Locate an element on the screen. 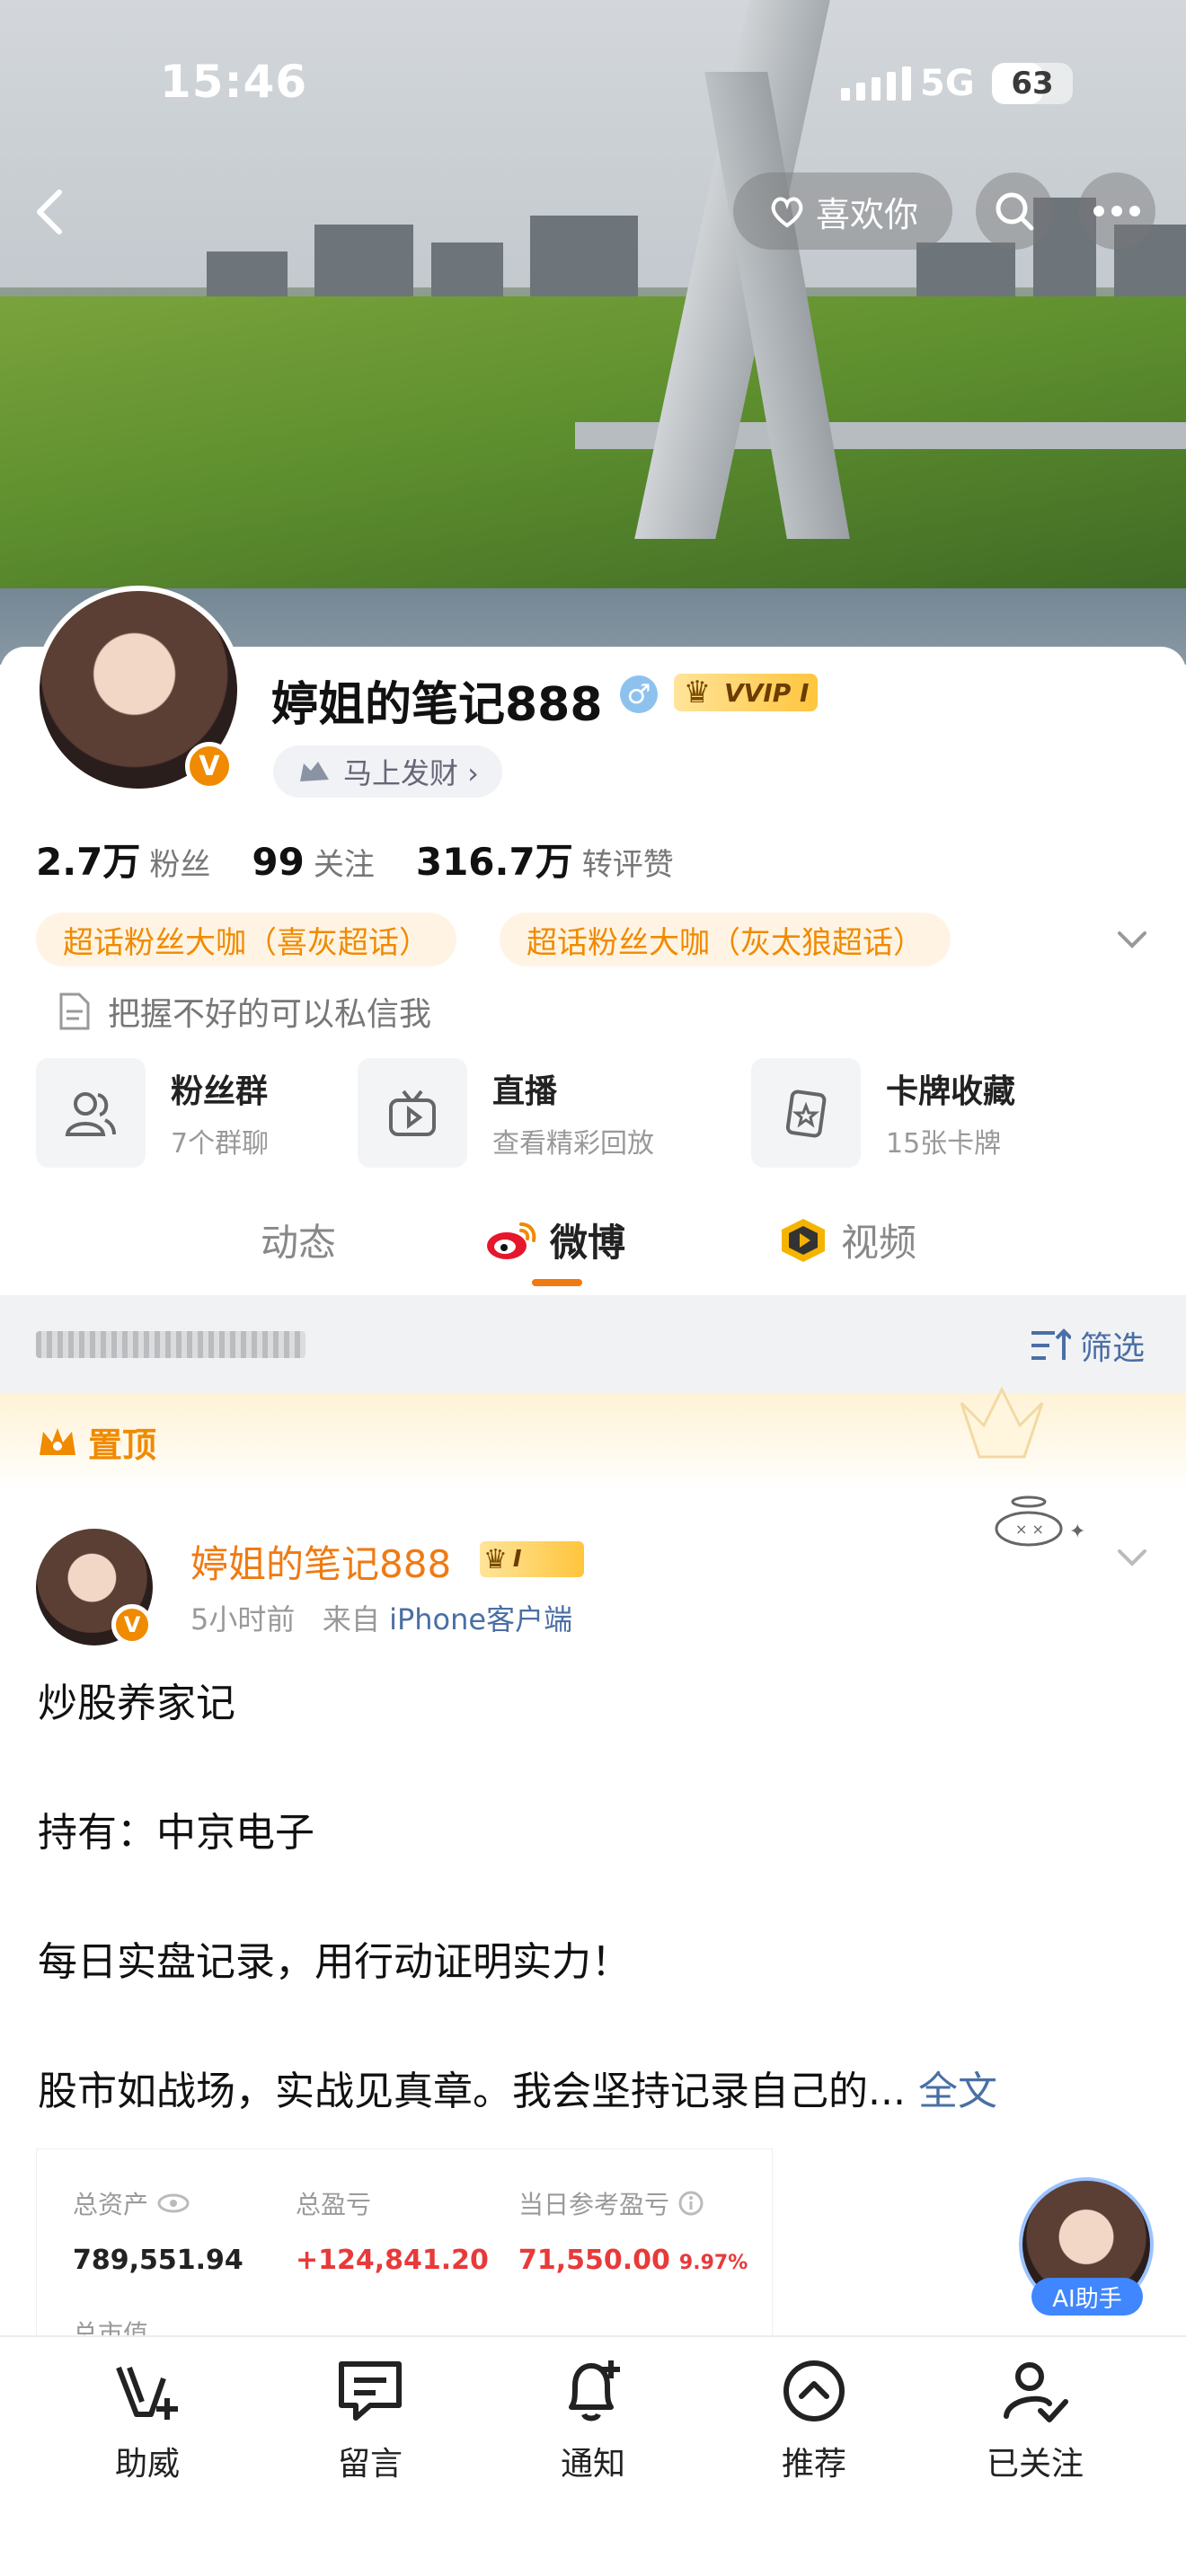 Image resolution: width=1186 pixels, height=2576 pixels. back-button is located at coordinates (52, 212).